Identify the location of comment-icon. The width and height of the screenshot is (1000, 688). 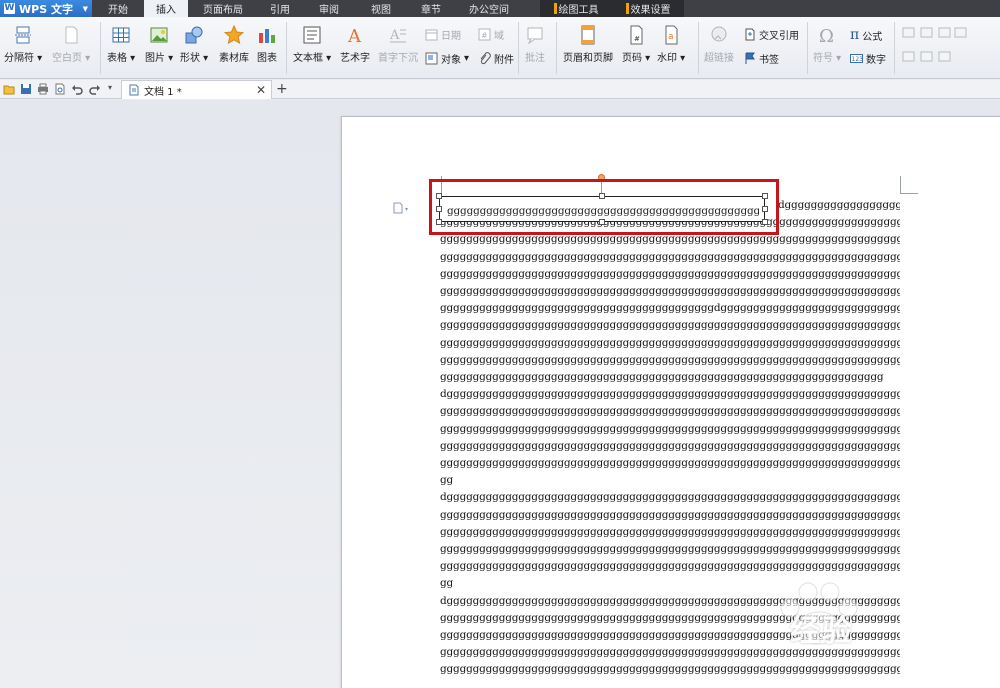
(535, 36).